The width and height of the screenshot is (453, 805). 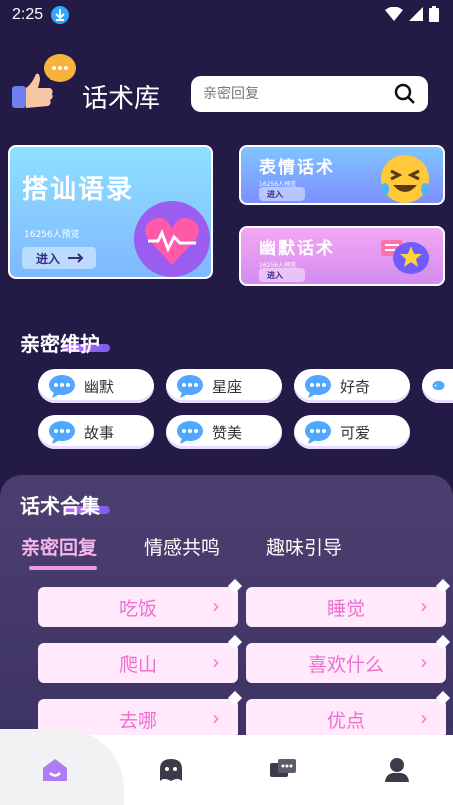 I want to click on heart-bubble-icon, so click(x=172, y=239).